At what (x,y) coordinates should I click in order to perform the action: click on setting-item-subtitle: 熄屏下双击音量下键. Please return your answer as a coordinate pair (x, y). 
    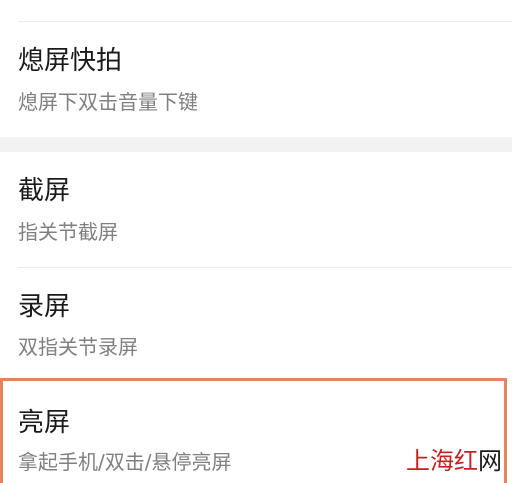
    Looking at the image, I should click on (108, 102).